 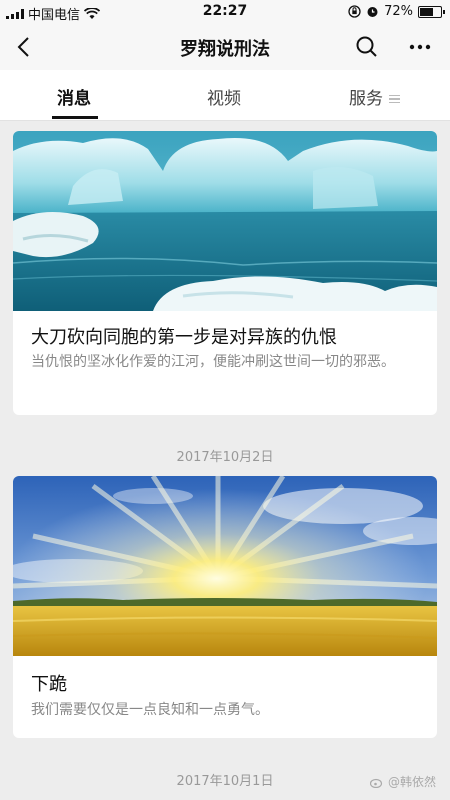 I want to click on search-icon, so click(x=367, y=47).